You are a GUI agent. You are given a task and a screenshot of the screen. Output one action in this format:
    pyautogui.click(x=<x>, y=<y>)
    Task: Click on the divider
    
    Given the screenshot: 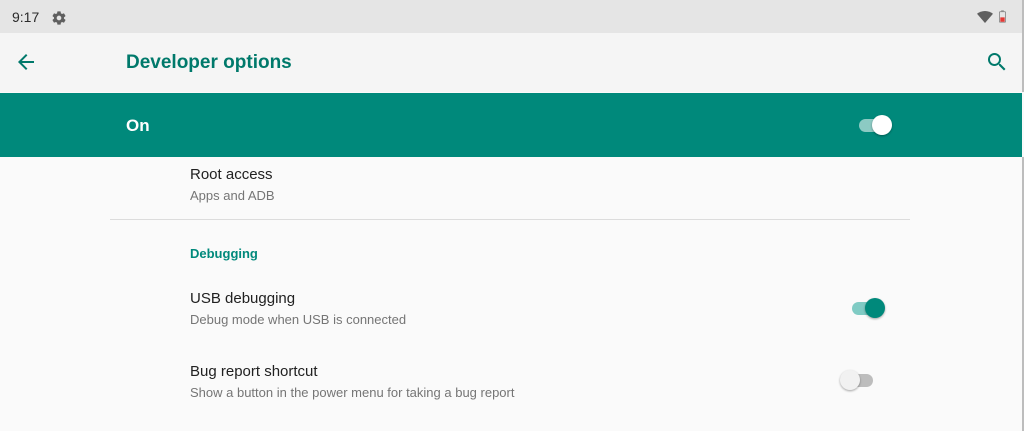 What is the action you would take?
    pyautogui.click(x=510, y=219)
    